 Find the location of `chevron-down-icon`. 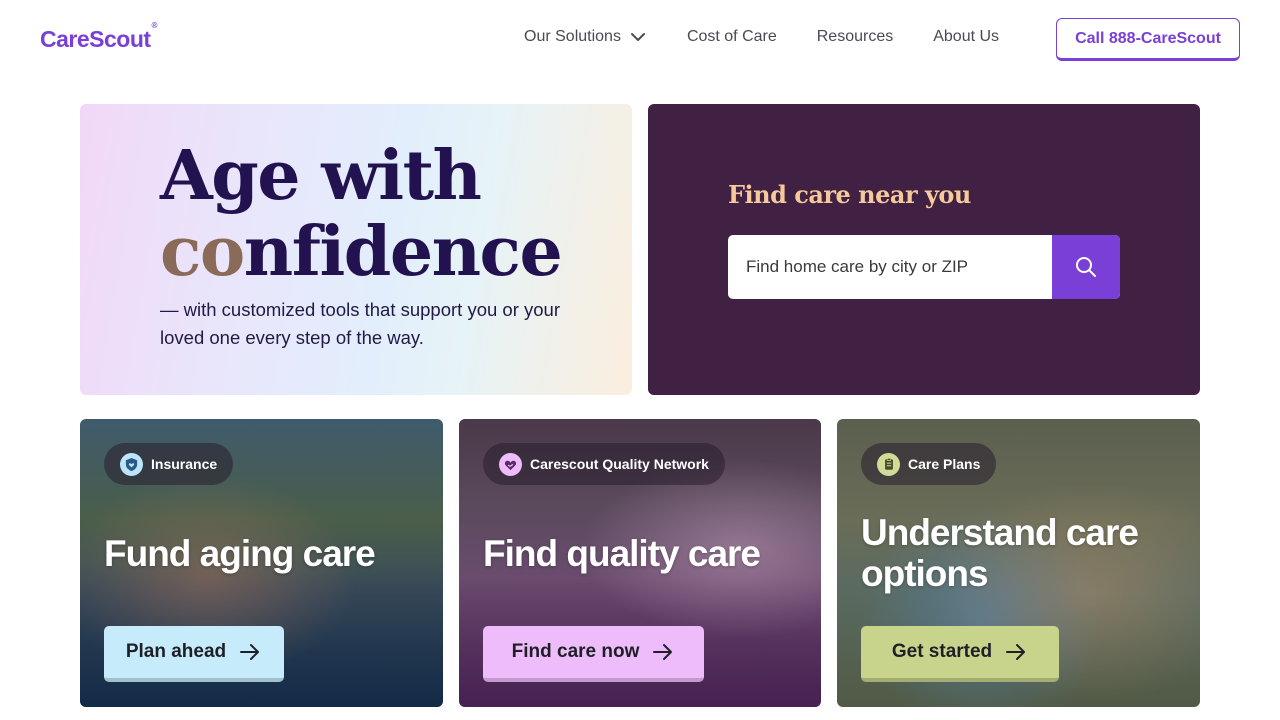

chevron-down-icon is located at coordinates (637, 37).